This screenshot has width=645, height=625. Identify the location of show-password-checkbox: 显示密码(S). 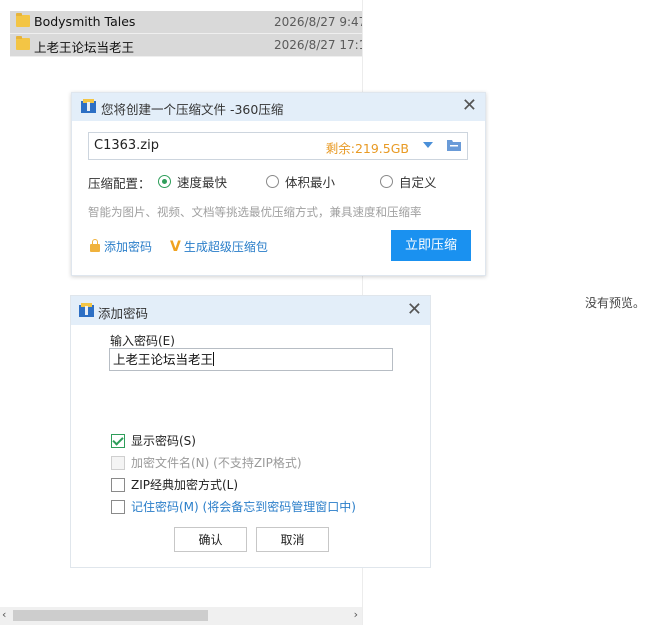
(153, 440).